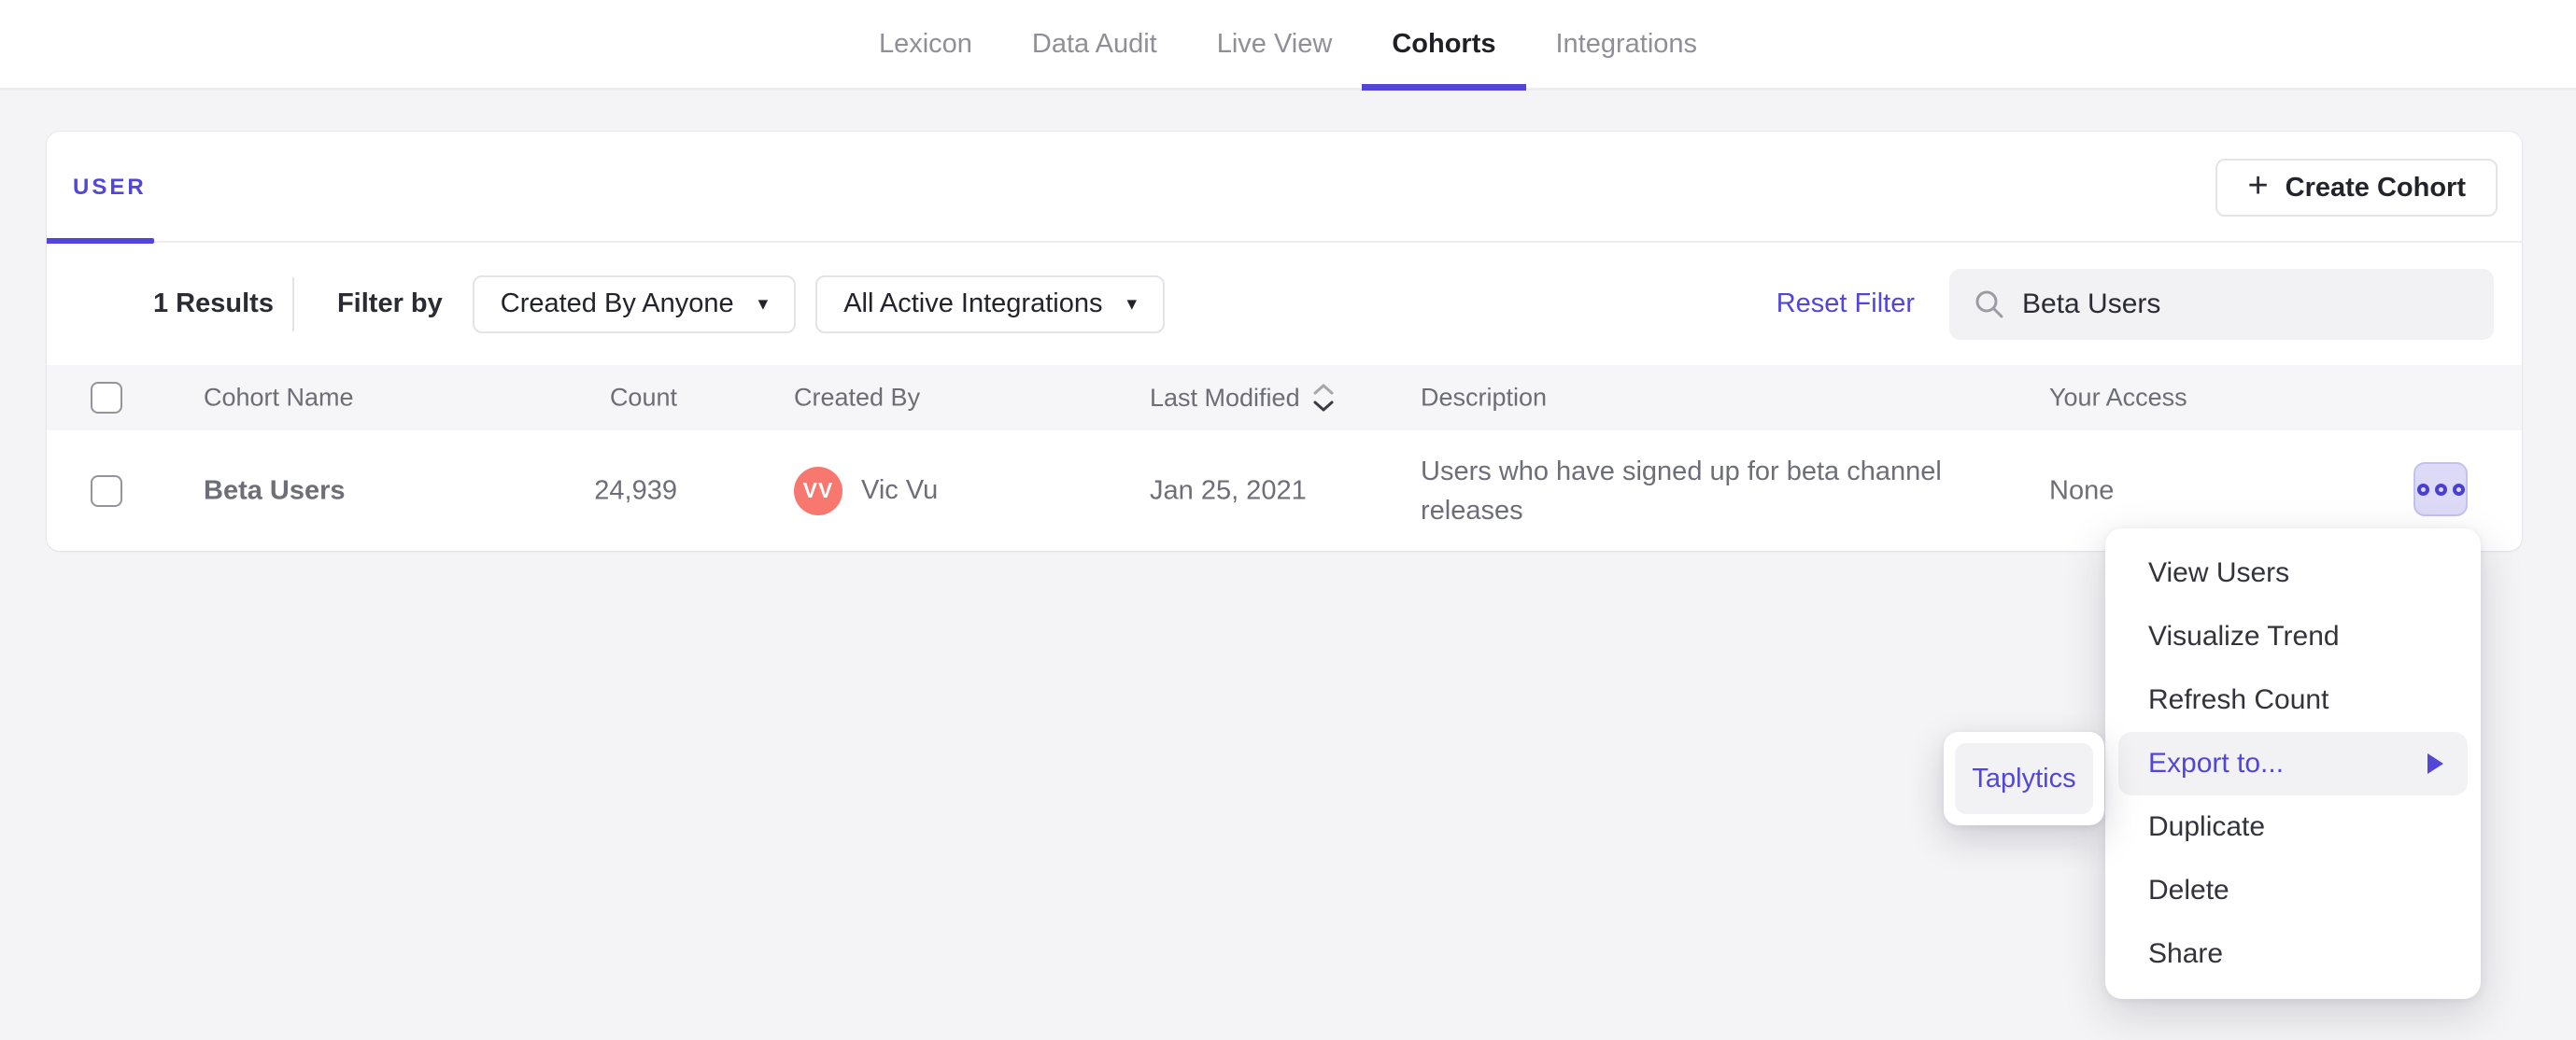 The width and height of the screenshot is (2576, 1040). I want to click on header-last-modified-label: Last Modified, so click(1225, 397).